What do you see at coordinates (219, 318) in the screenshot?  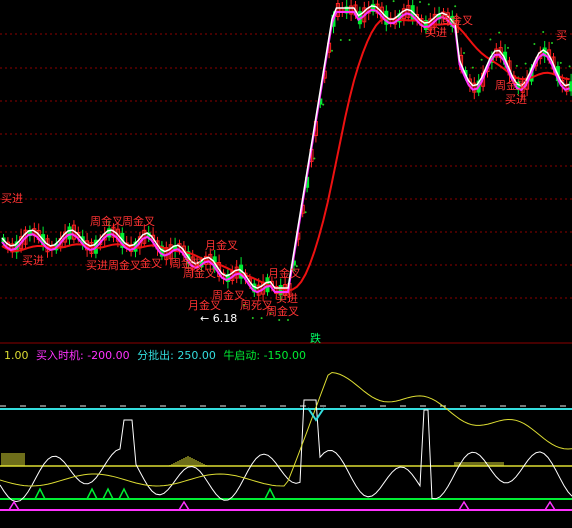 I see `low-price-marker: ← 6.18` at bounding box center [219, 318].